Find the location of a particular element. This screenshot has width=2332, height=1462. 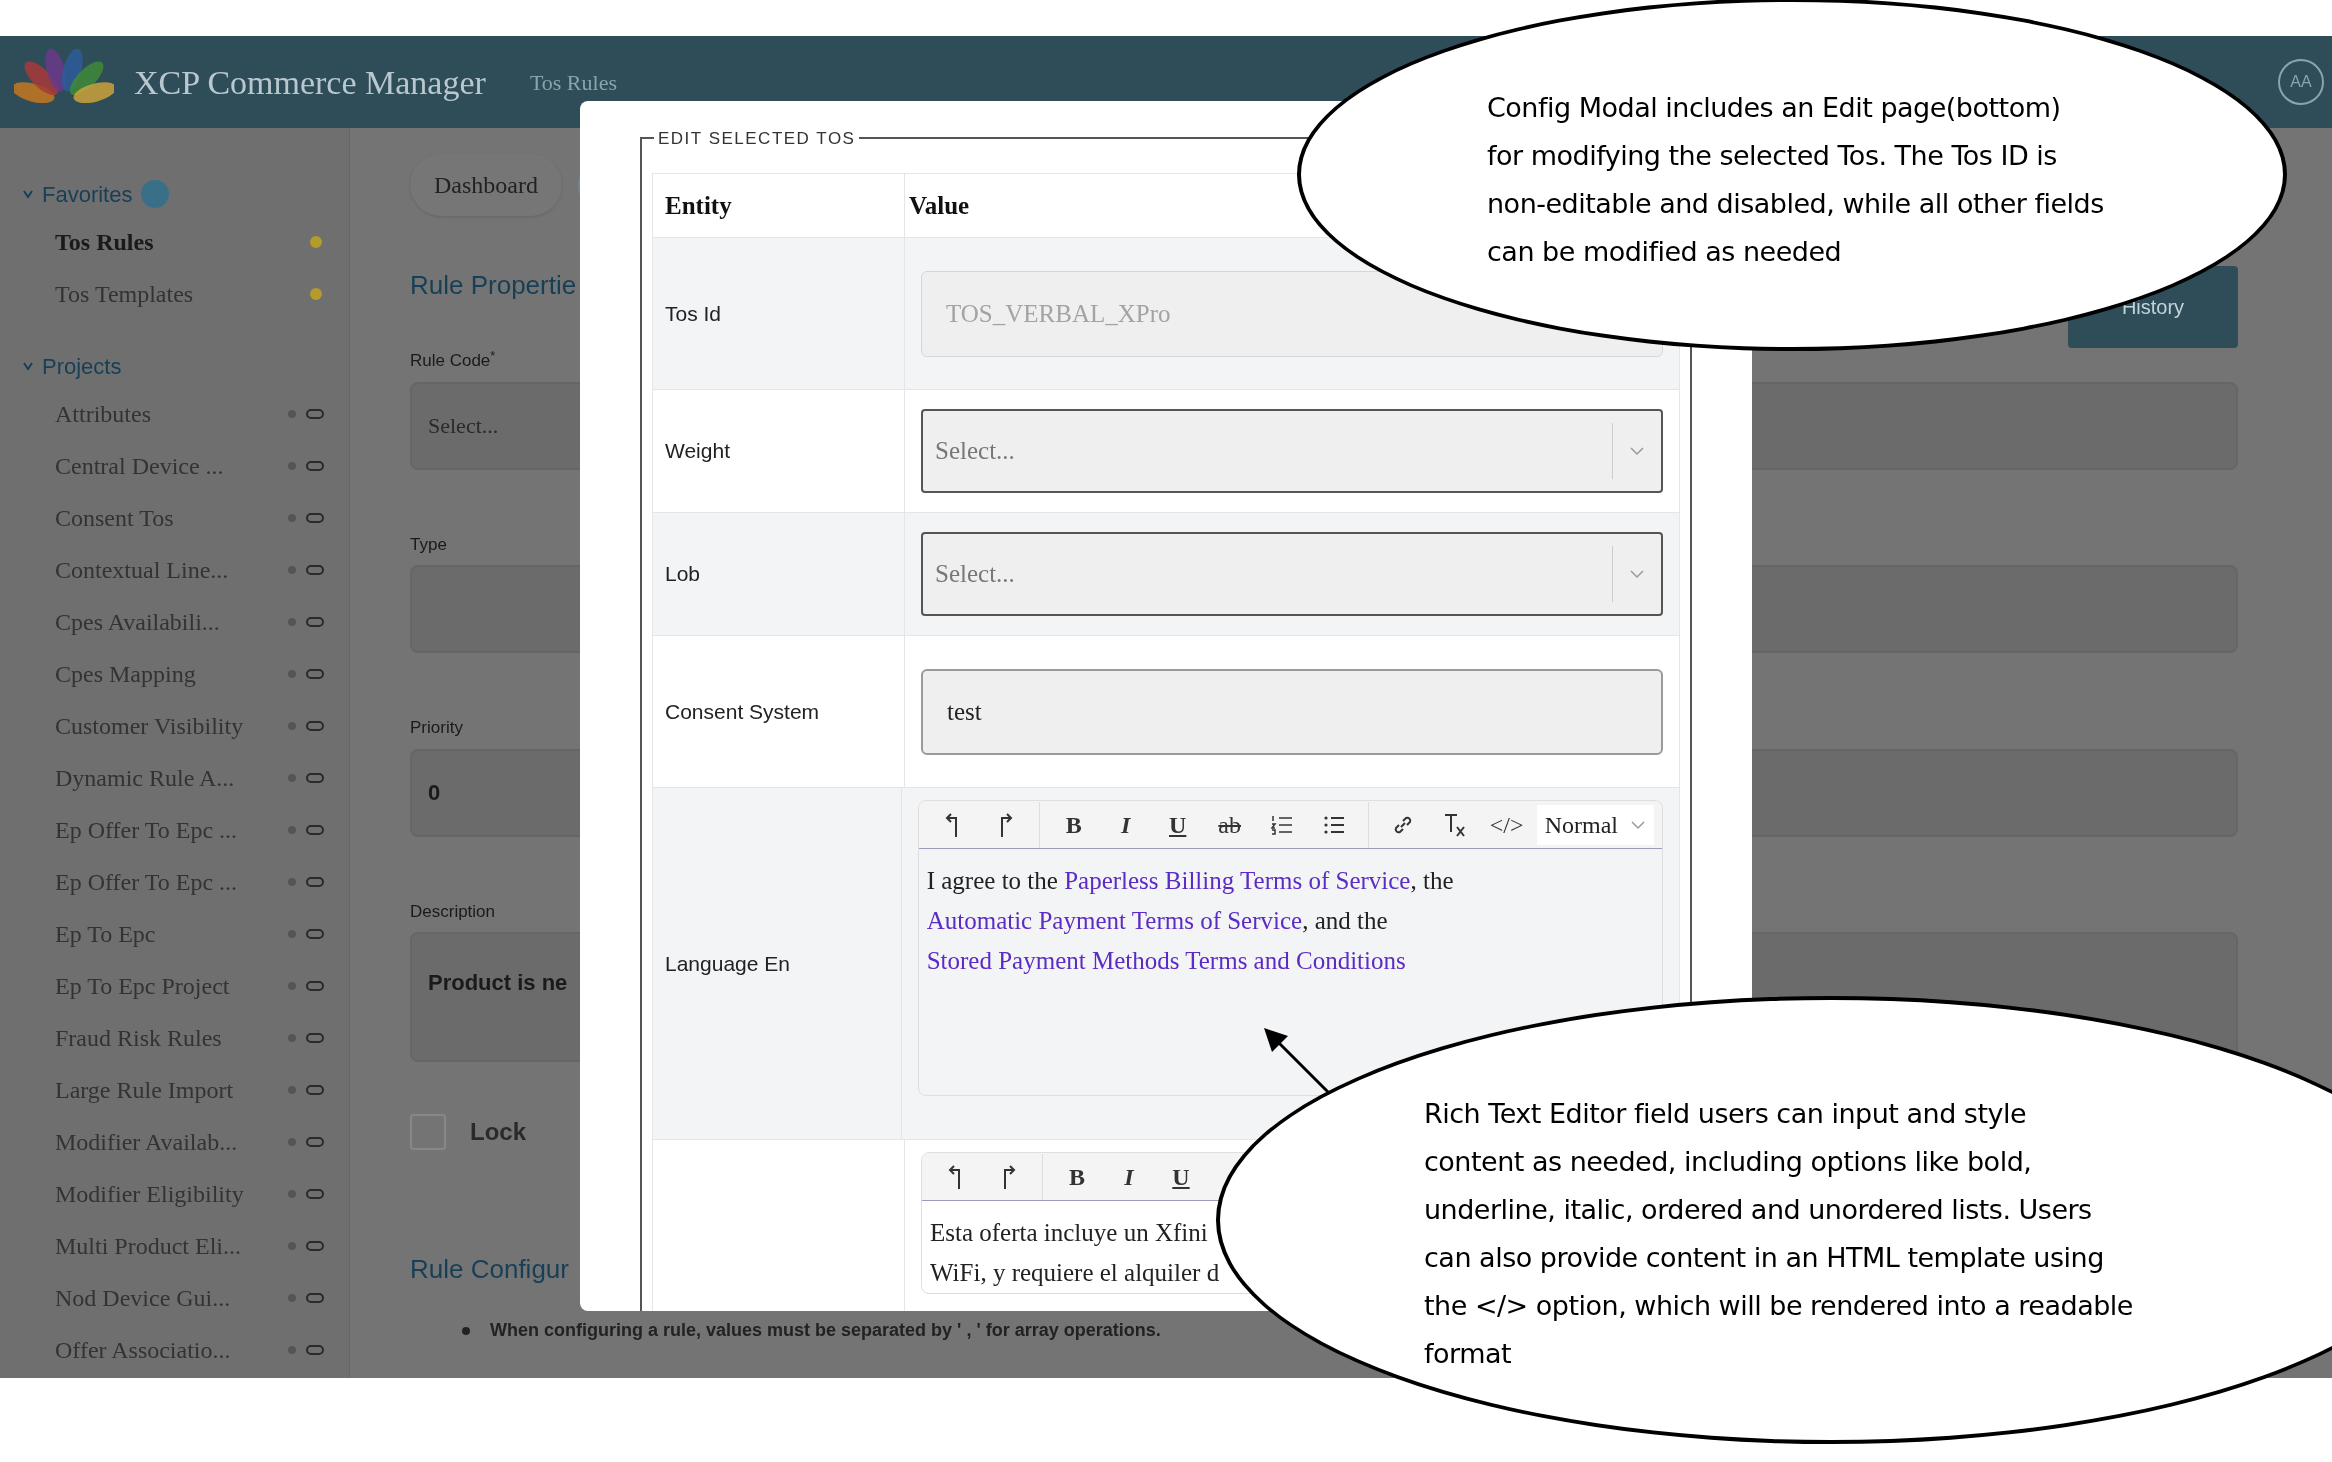

tab: Dashboard is located at coordinates (486, 185).